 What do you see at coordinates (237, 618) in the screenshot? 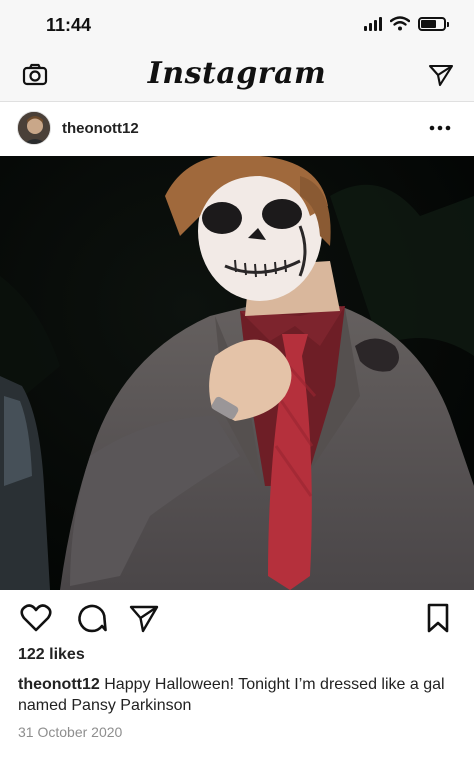
I see `post-action-bar` at bounding box center [237, 618].